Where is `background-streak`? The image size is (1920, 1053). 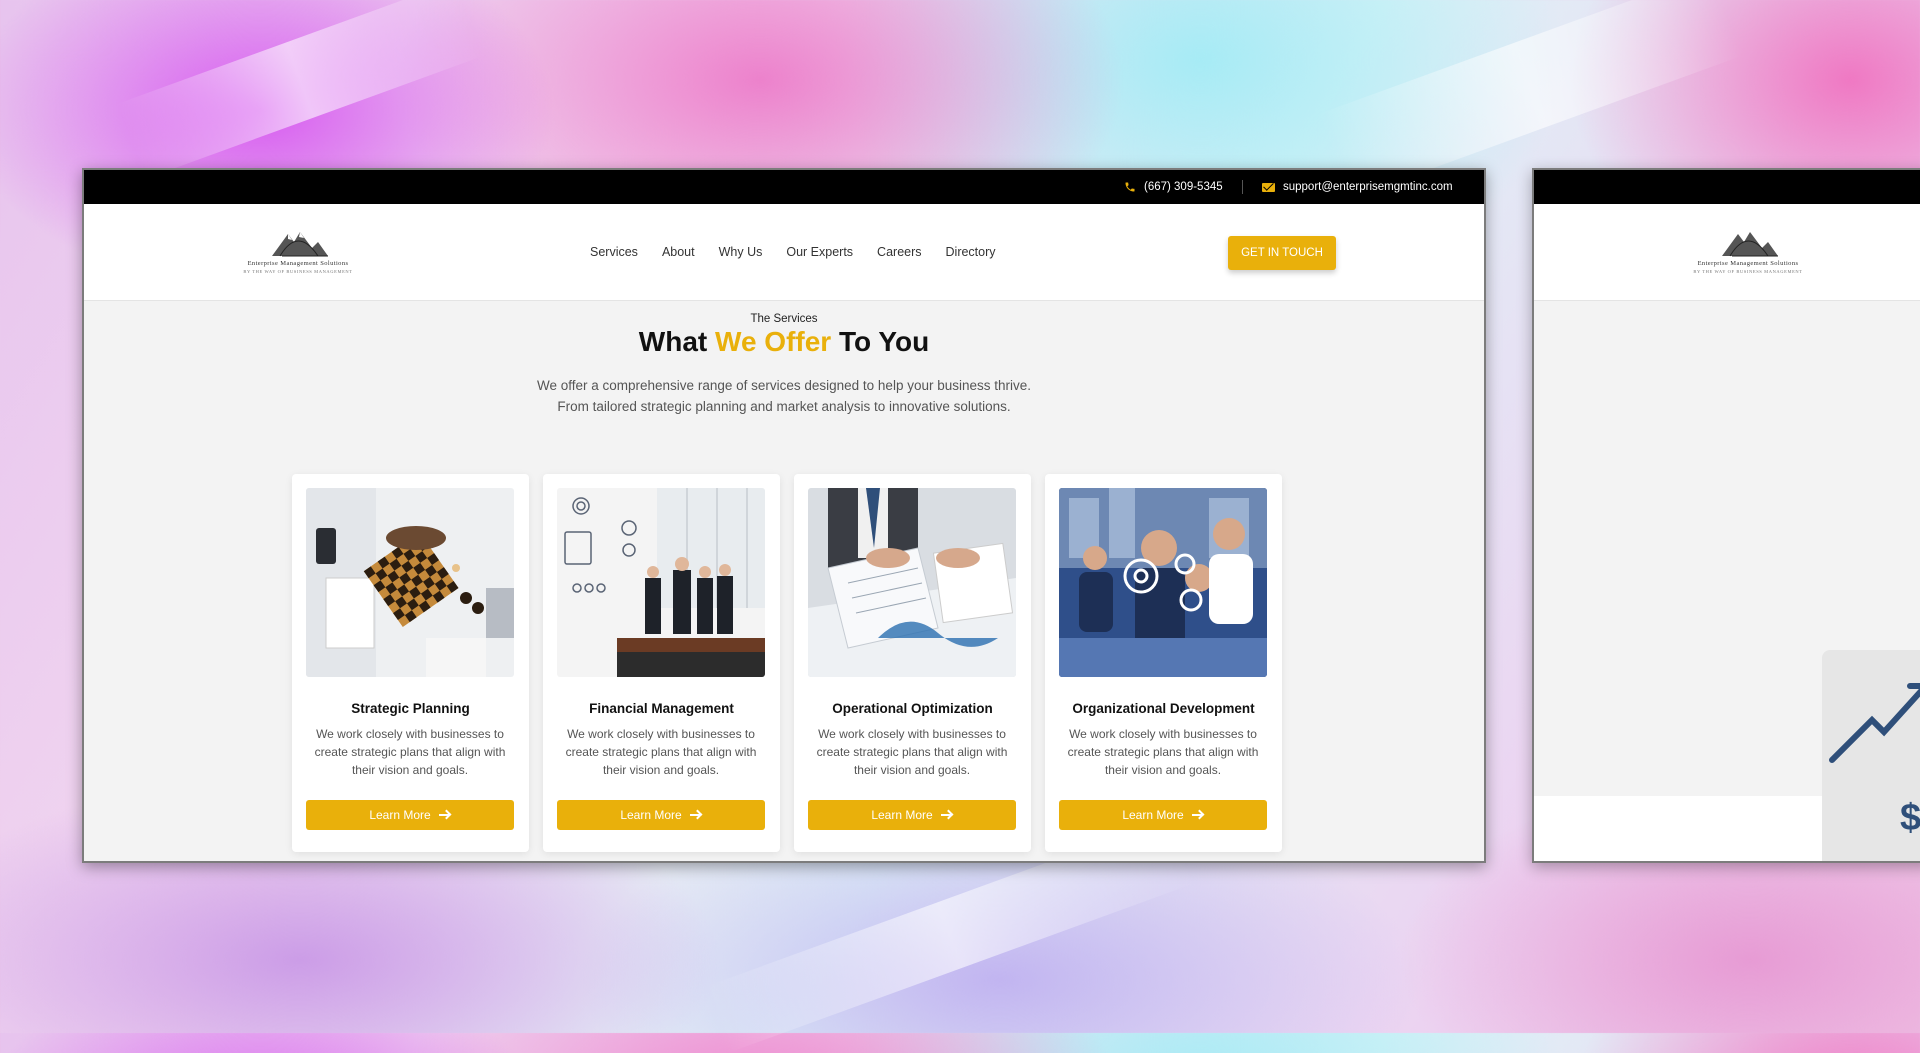
background-streak is located at coordinates (300, 90).